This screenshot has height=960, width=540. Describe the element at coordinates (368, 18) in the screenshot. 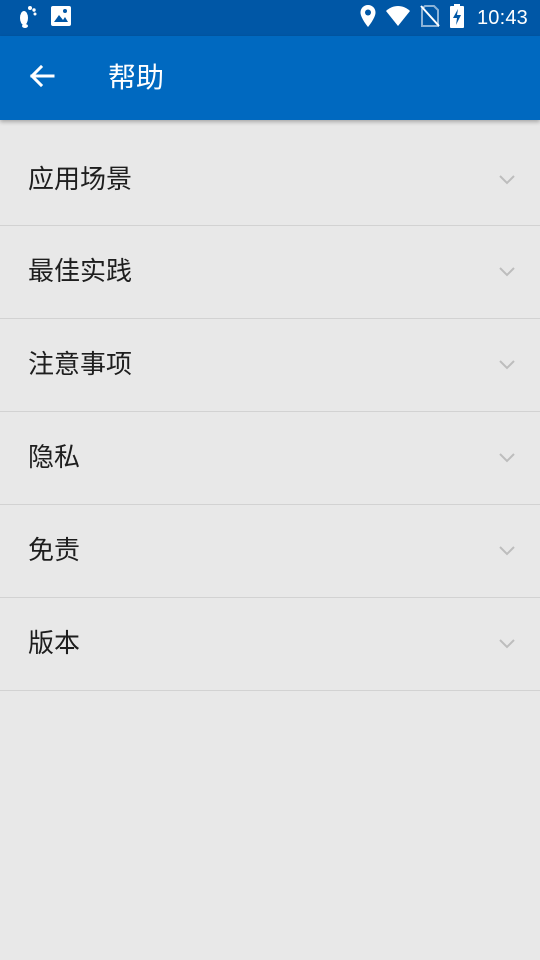

I see `location-icon` at that location.